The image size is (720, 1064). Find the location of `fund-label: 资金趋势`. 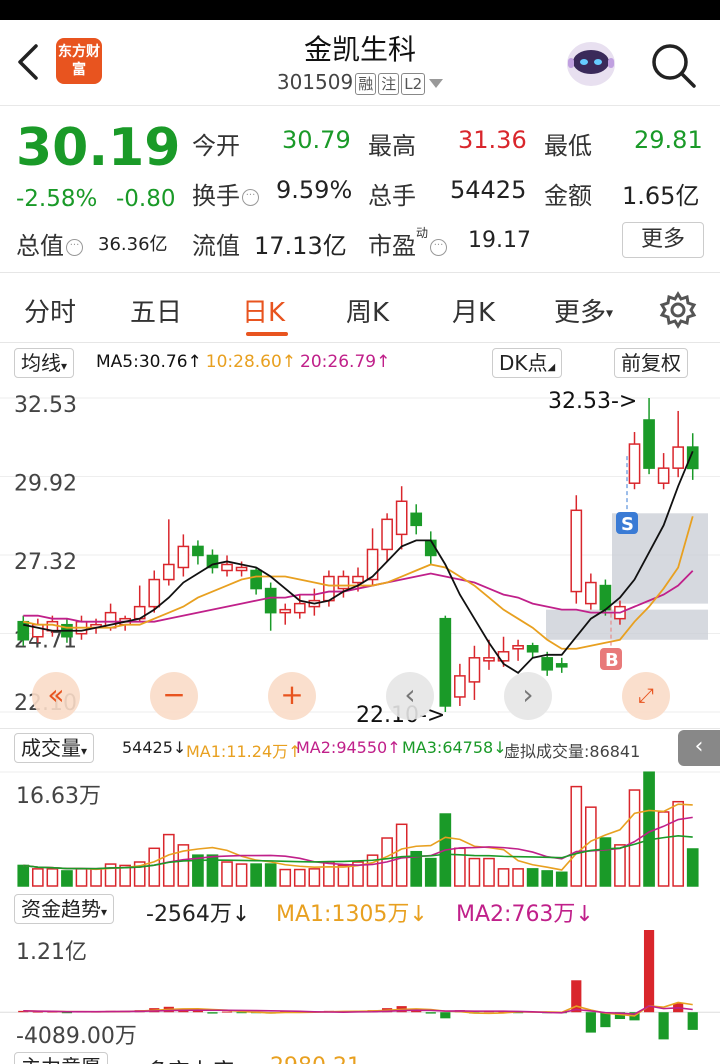

fund-label: 资金趋势 is located at coordinates (61, 909).